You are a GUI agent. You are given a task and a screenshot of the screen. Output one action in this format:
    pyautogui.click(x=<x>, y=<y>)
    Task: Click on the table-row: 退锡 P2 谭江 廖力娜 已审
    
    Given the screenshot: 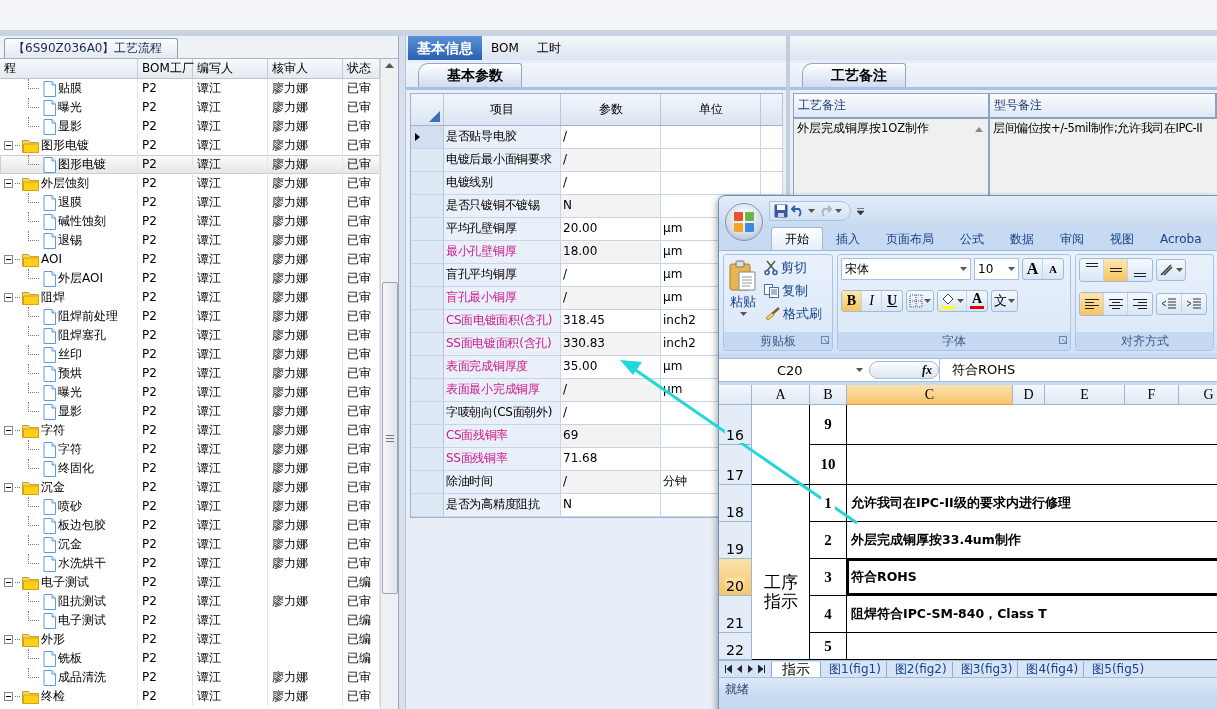 What is the action you would take?
    pyautogui.click(x=190, y=240)
    